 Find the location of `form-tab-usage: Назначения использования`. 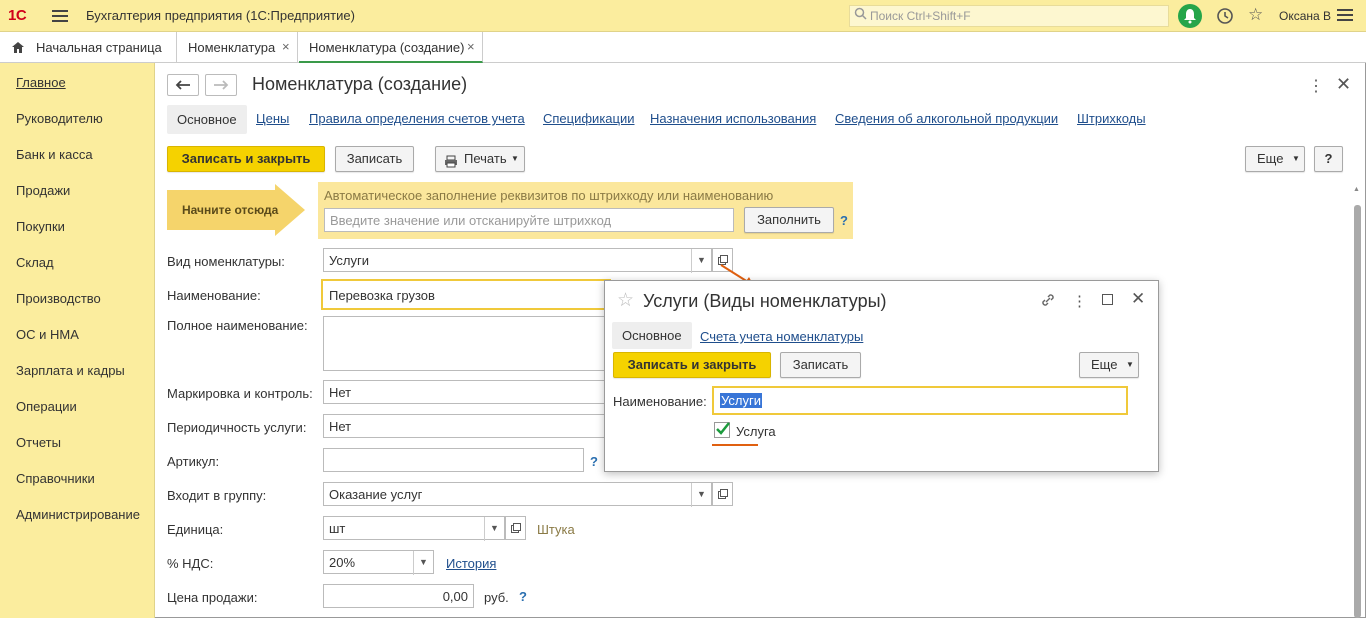

form-tab-usage: Назначения использования is located at coordinates (733, 118).